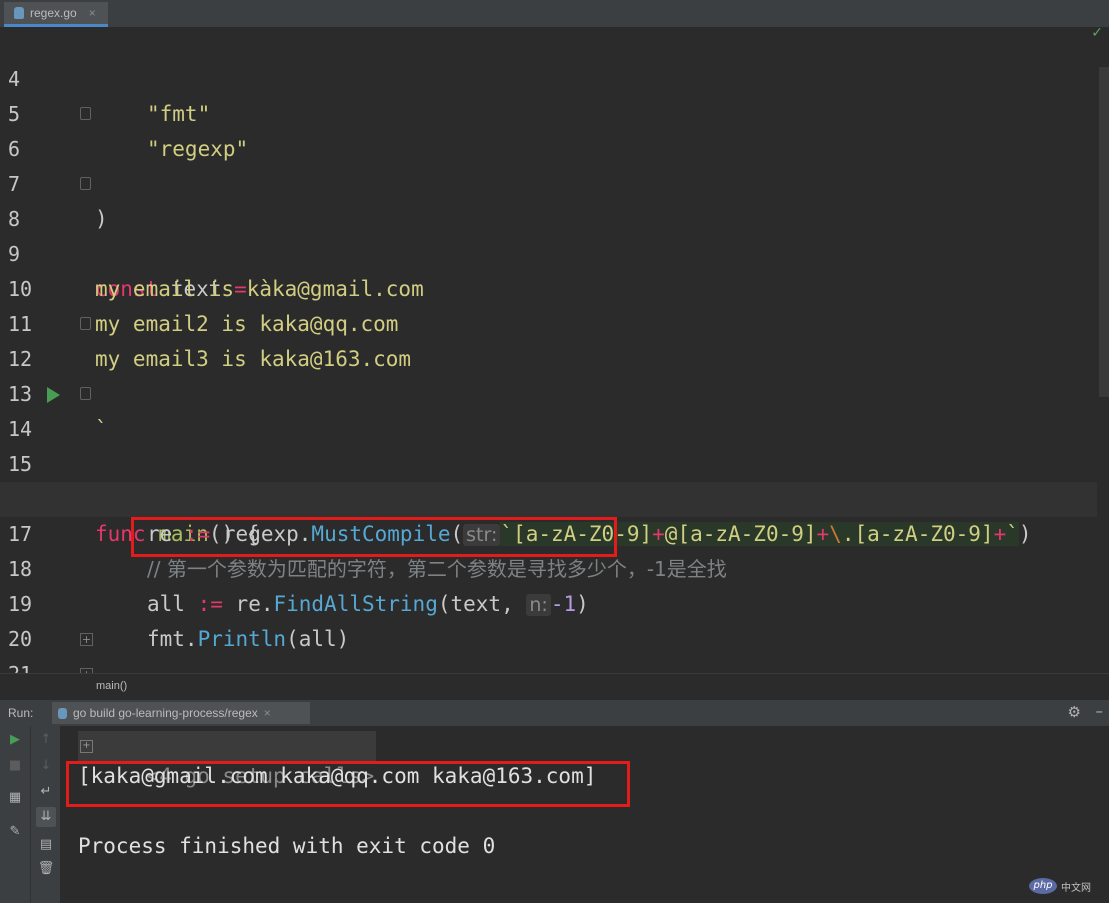 This screenshot has height=903, width=1109. I want to click on code-line: 6 ), so click(548, 164).